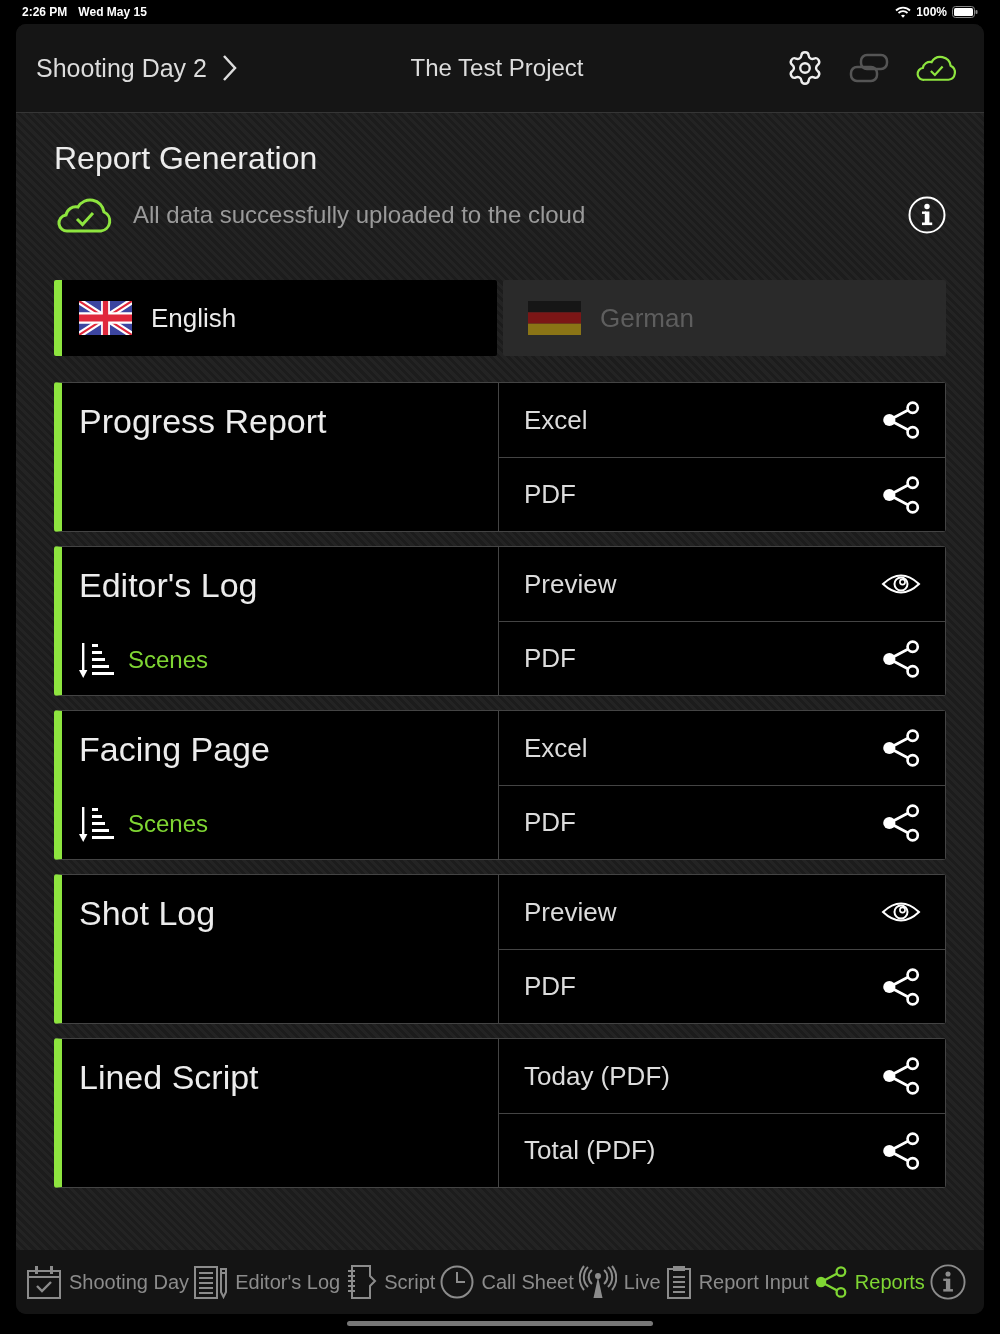 Image resolution: width=1000 pixels, height=1334 pixels. Describe the element at coordinates (137, 68) in the screenshot. I see `breadcrumb-button: Shooting Day 2` at that location.